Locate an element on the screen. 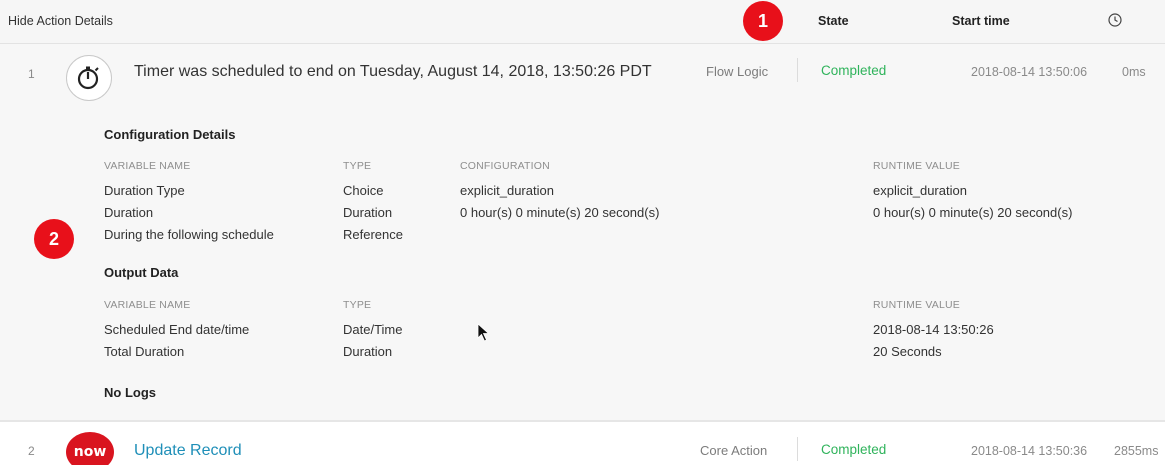 Image resolution: width=1165 pixels, height=465 pixels. start-time-value: 2018-08-14 13:50:36 is located at coordinates (1029, 451).